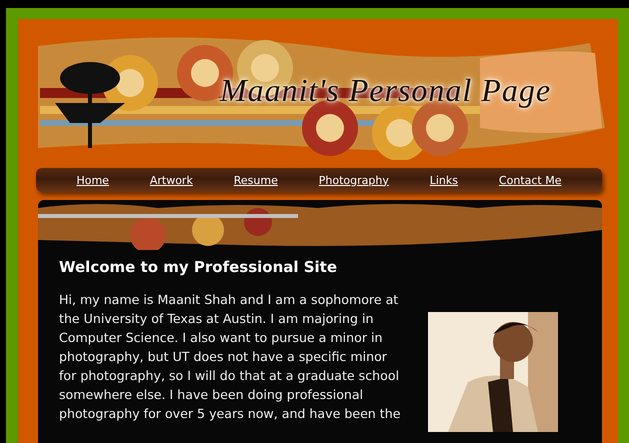 The width and height of the screenshot is (629, 443). I want to click on nav-link: Photography, so click(353, 180).